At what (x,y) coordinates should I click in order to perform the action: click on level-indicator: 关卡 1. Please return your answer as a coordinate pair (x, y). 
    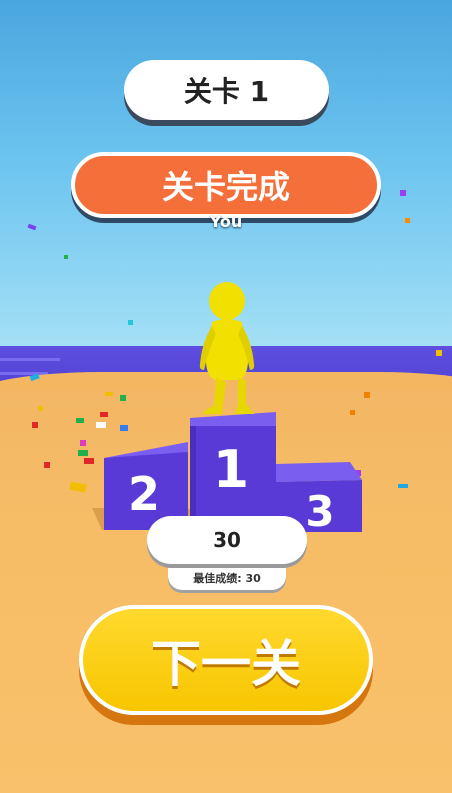
    Looking at the image, I should click on (226, 90).